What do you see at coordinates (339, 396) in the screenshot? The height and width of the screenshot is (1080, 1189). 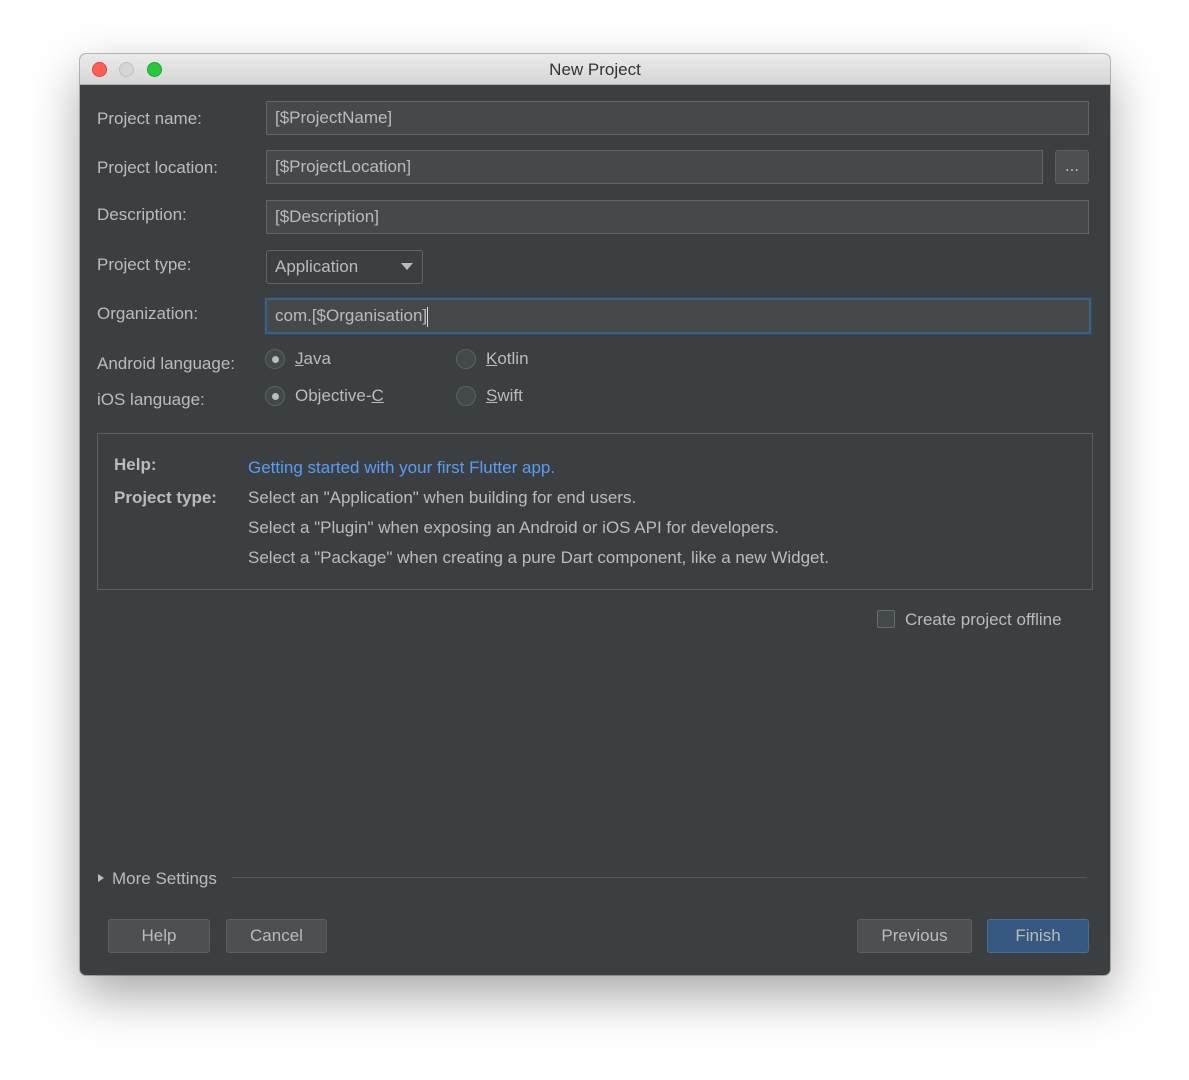 I see `objective-c-label: Objective-C` at bounding box center [339, 396].